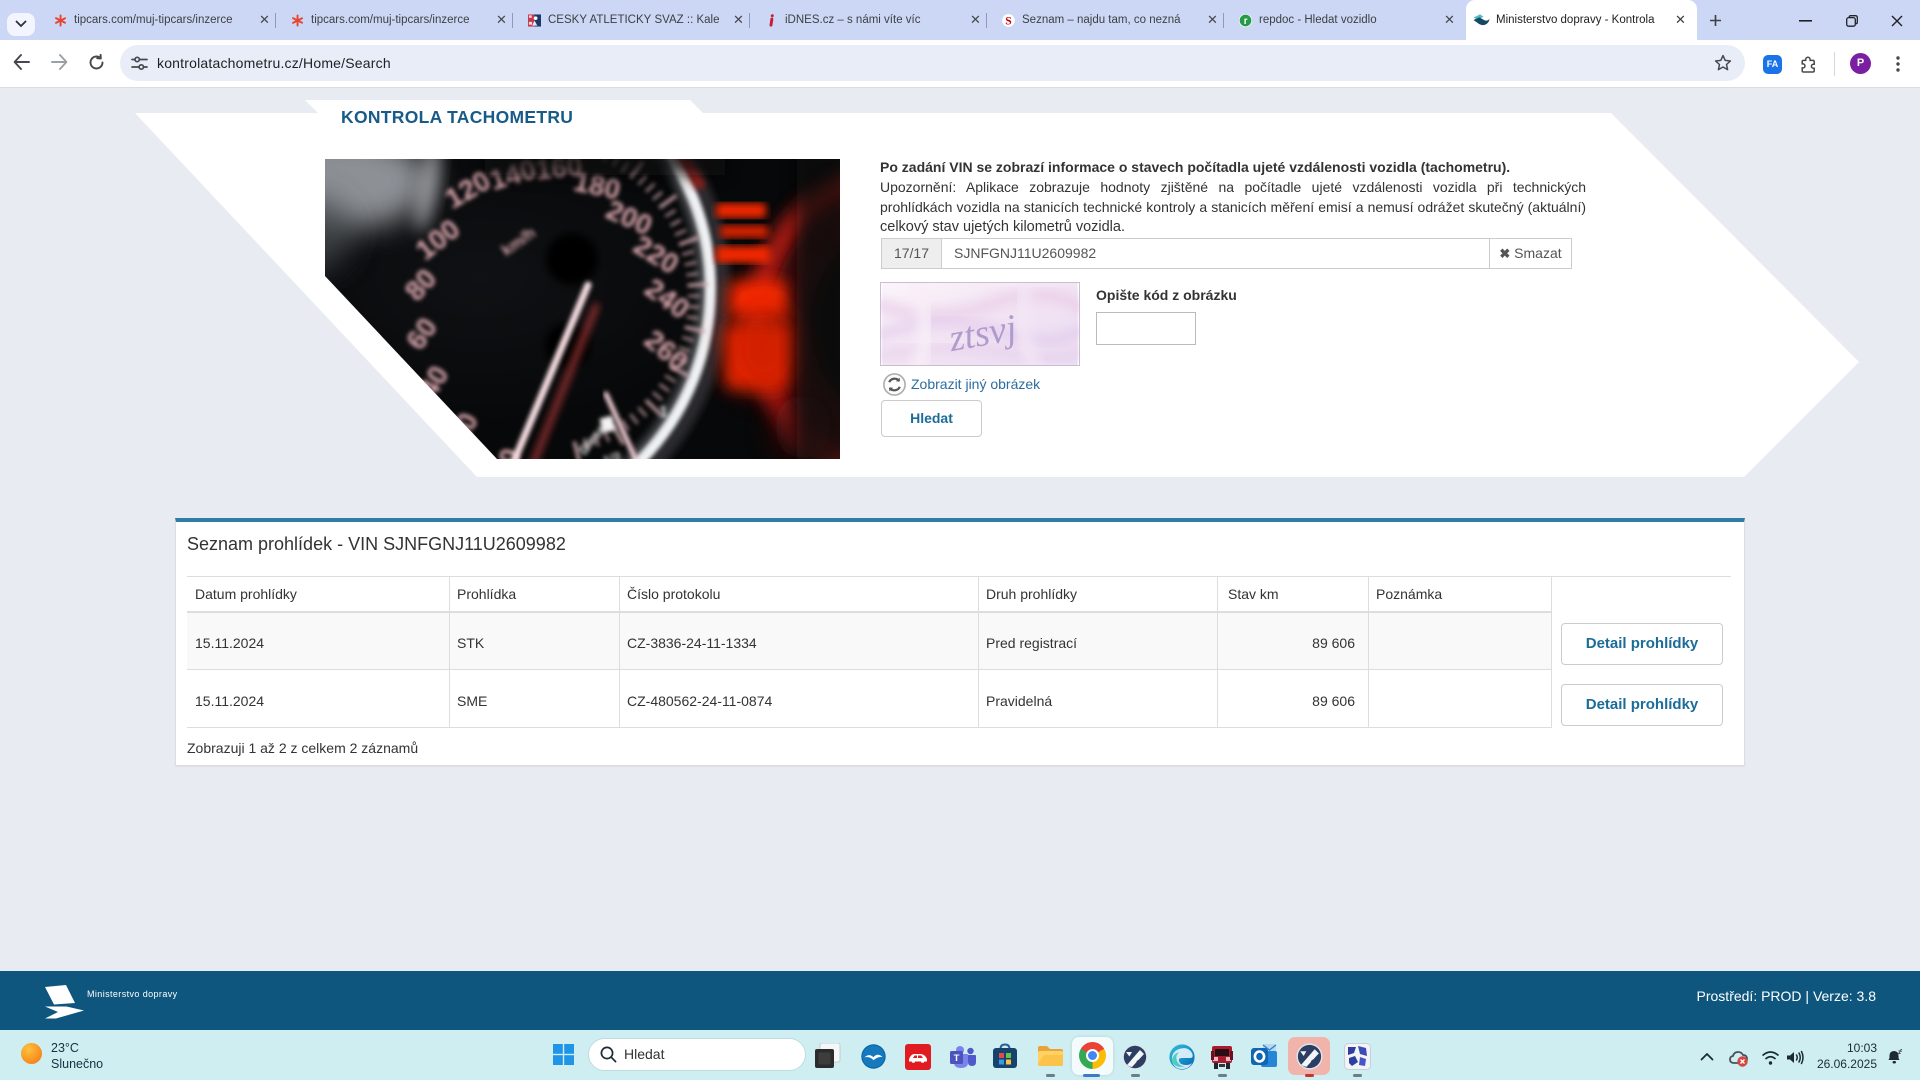  I want to click on svg-text: z, so click(1901, 1050).